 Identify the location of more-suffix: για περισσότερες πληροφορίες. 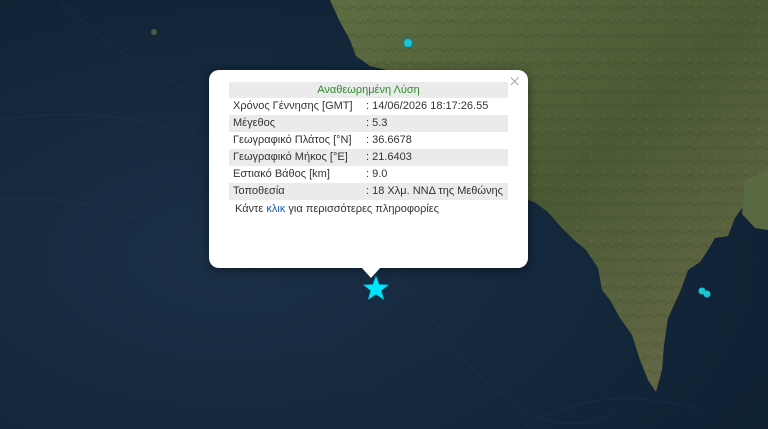
(362, 209).